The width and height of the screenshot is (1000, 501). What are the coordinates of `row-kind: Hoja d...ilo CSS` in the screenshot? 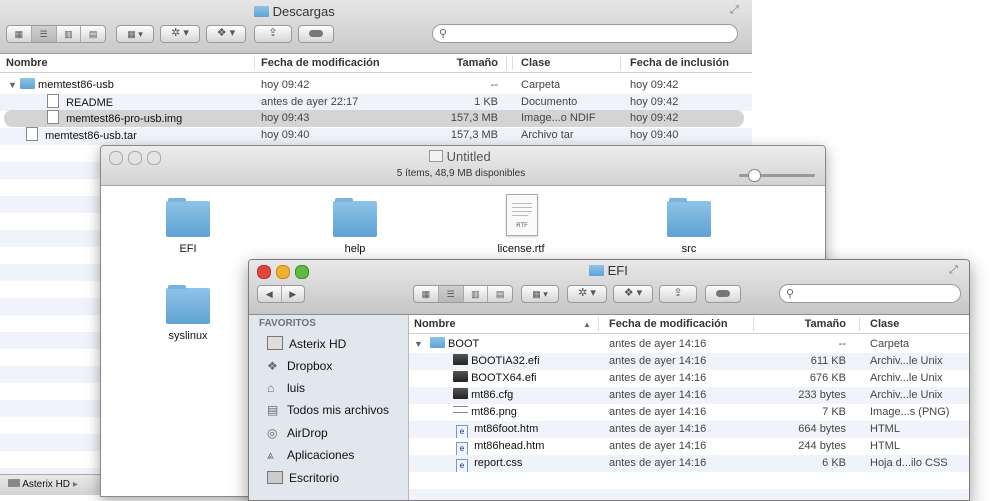 It's located at (909, 463).